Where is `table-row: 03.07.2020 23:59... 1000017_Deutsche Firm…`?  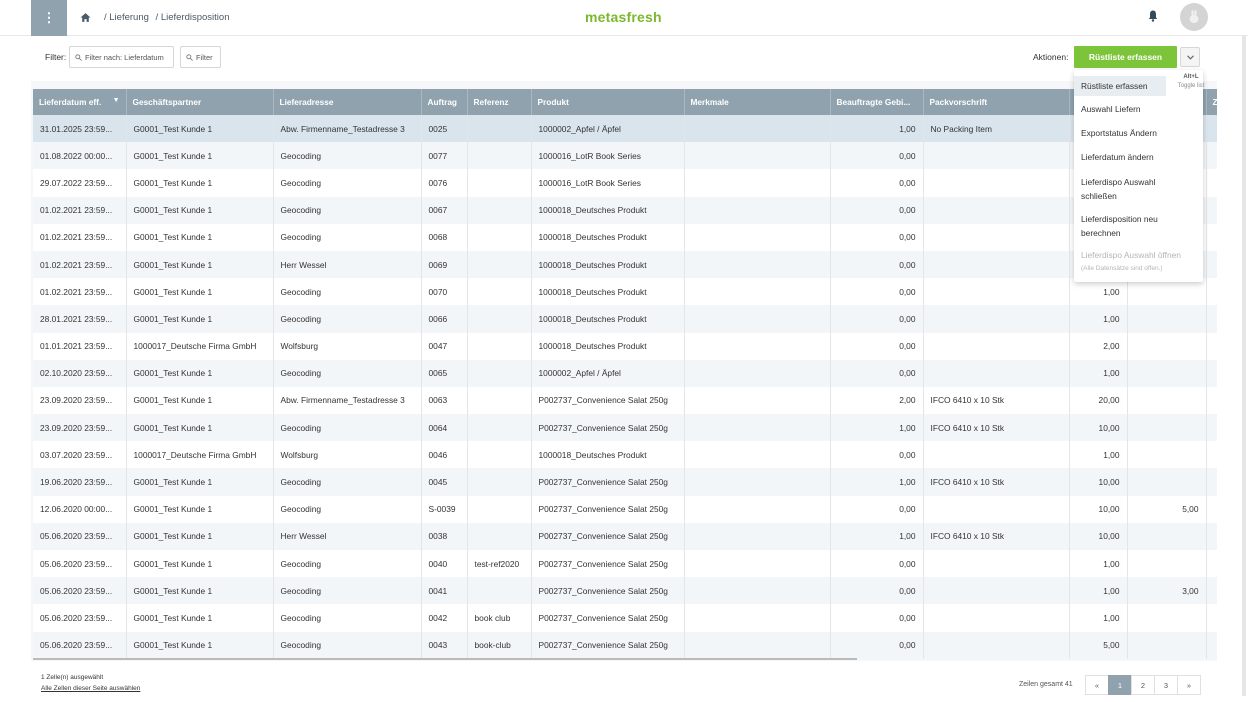 table-row: 03.07.2020 23:59... 1000017_Deutsche Firm… is located at coordinates (625, 455).